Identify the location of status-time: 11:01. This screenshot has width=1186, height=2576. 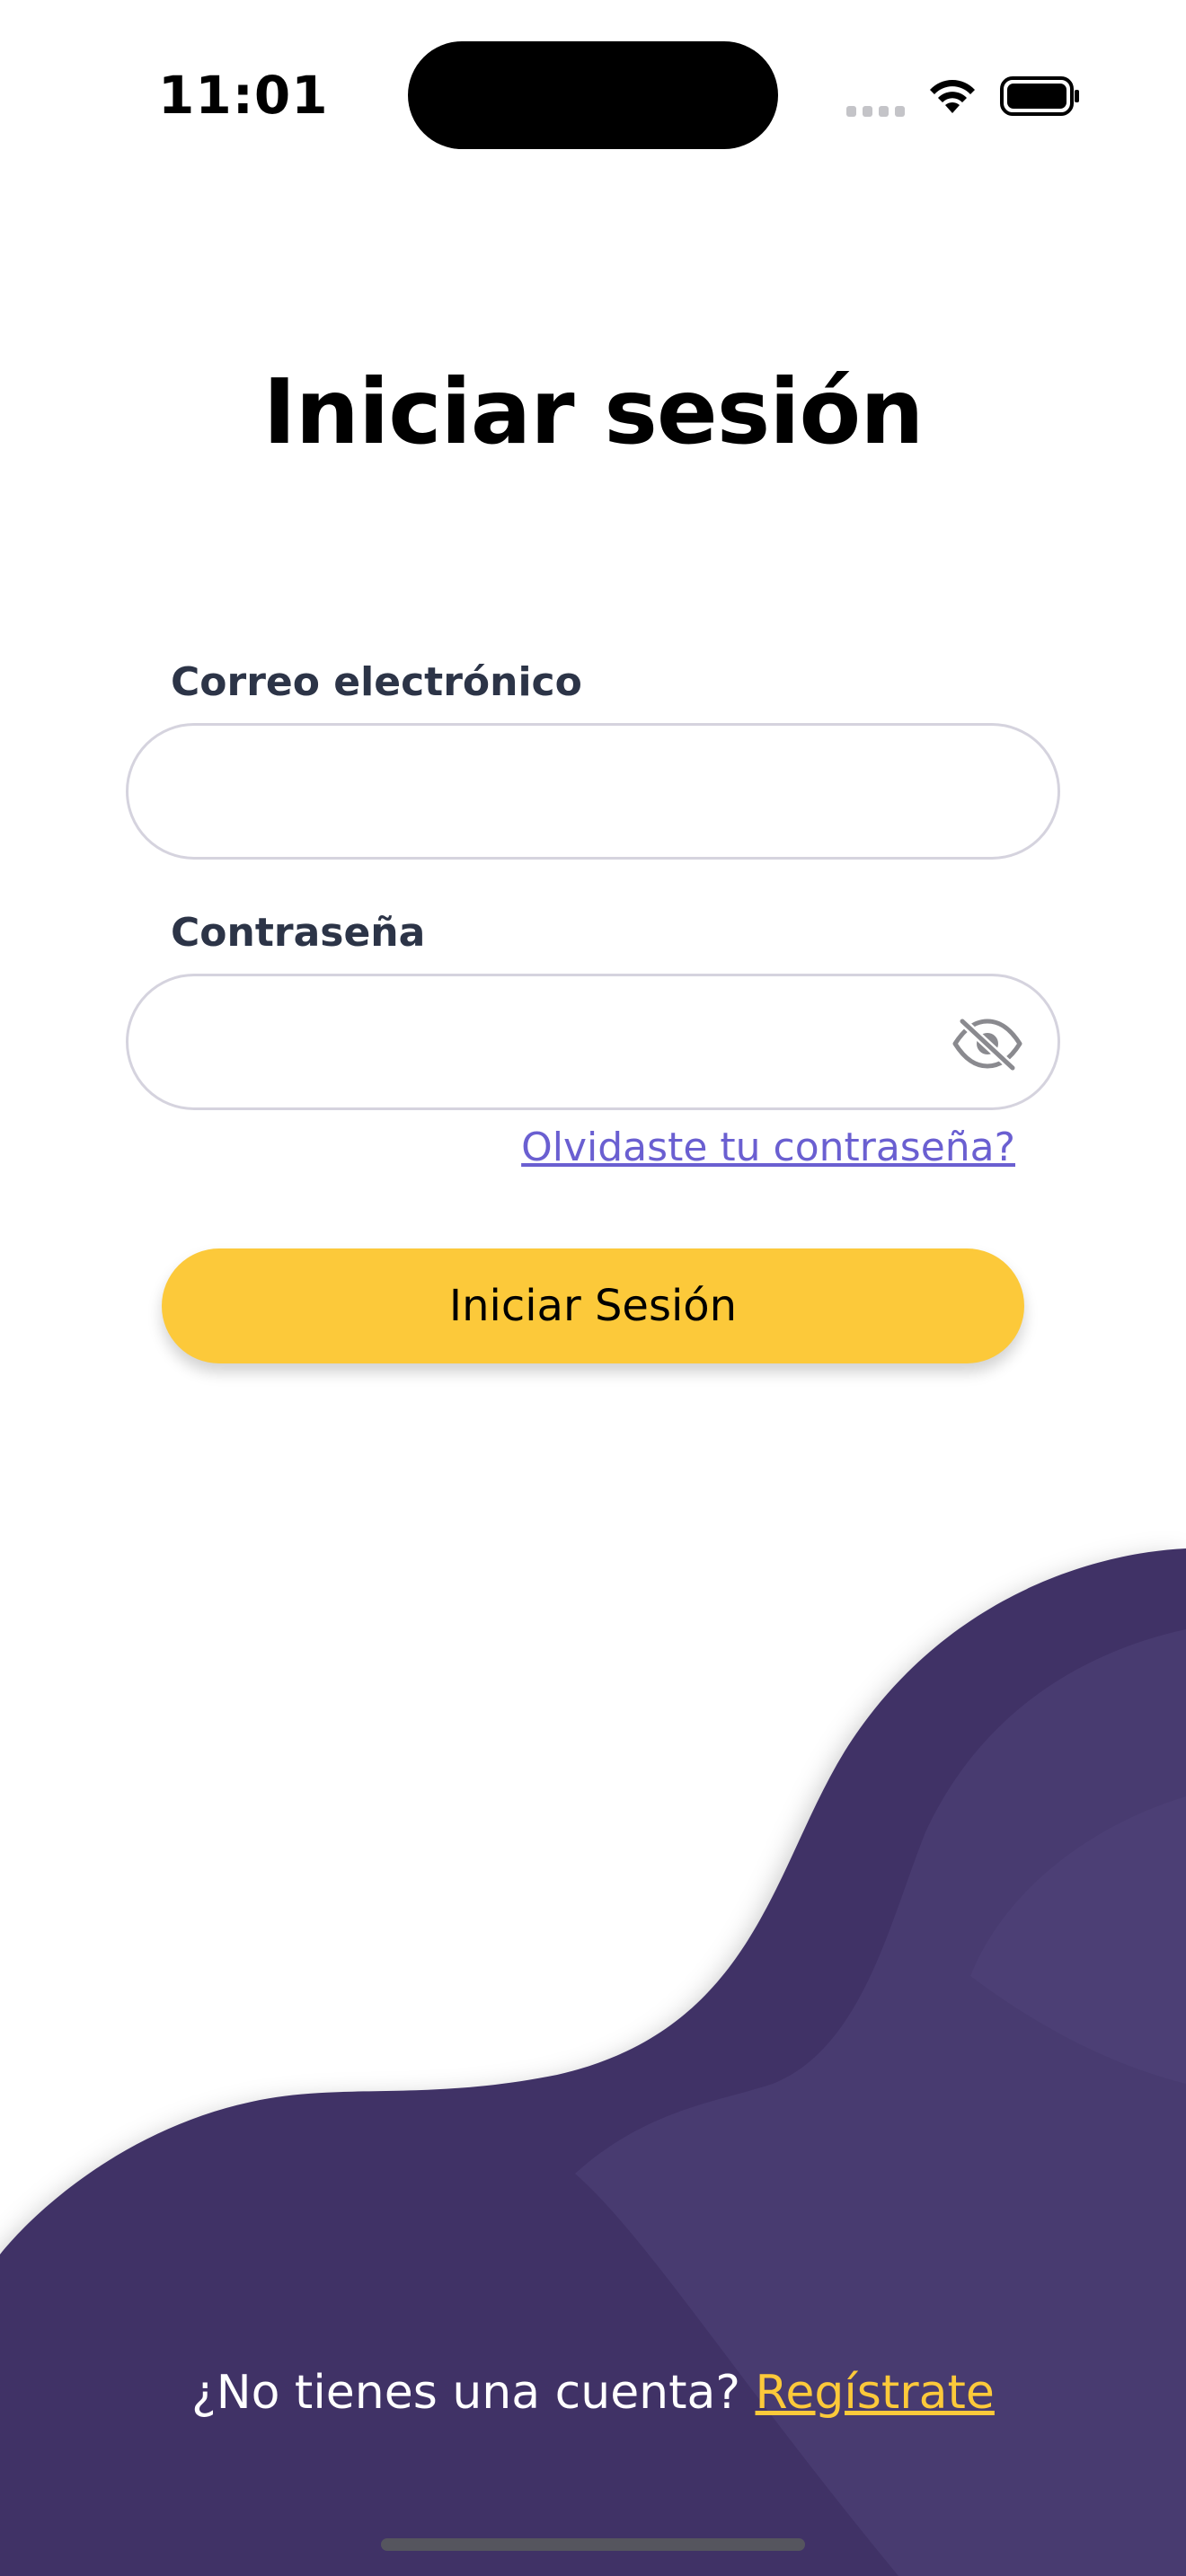
(243, 95).